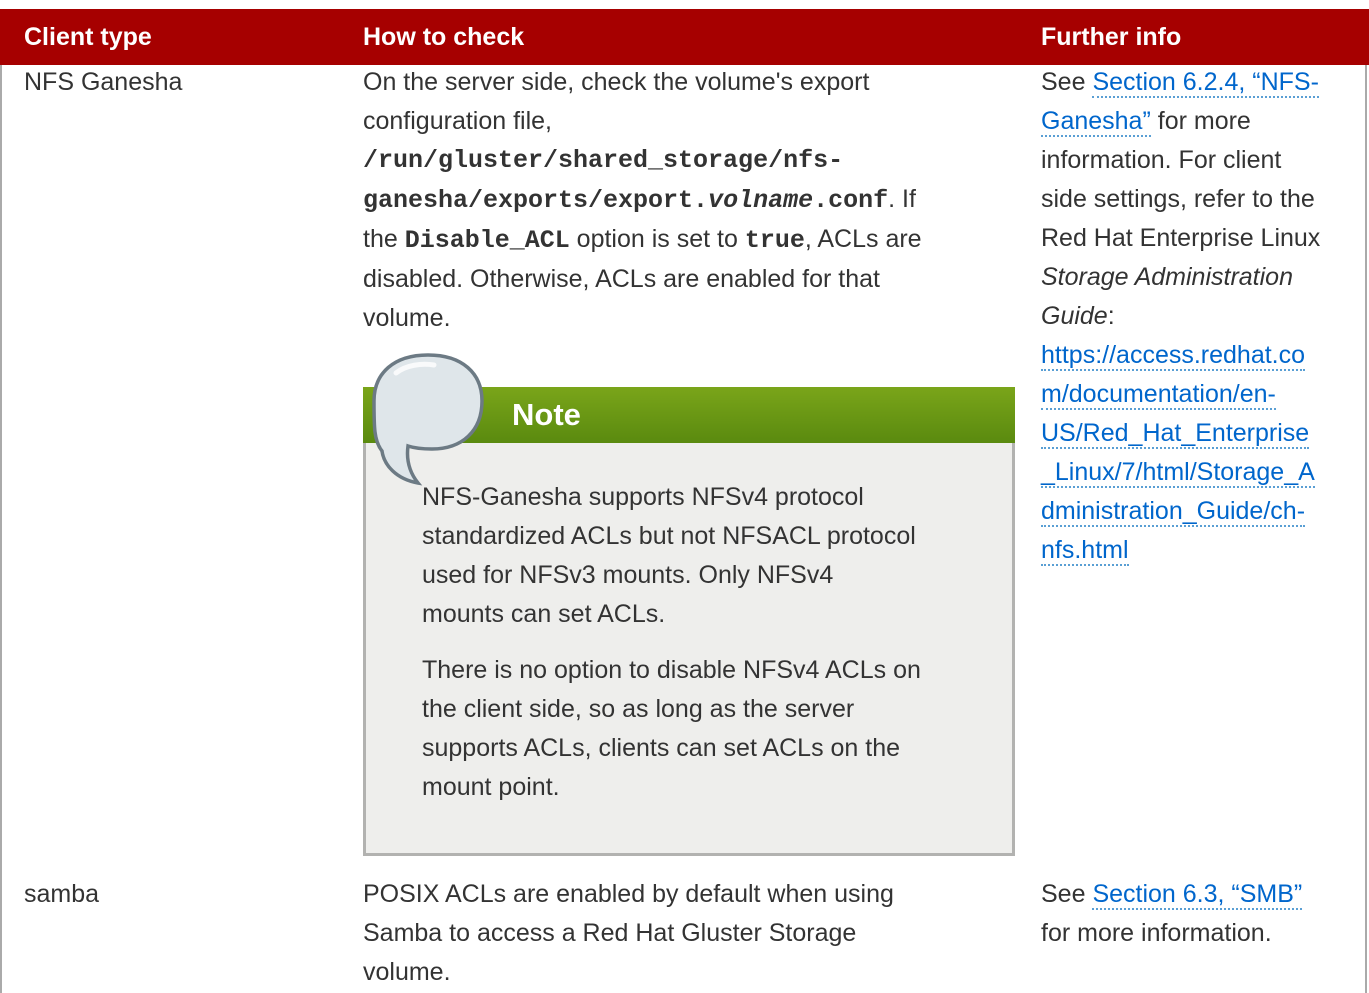 The height and width of the screenshot is (993, 1369). Describe the element at coordinates (491, 787) in the screenshot. I see `note-line: mount point.` at that location.